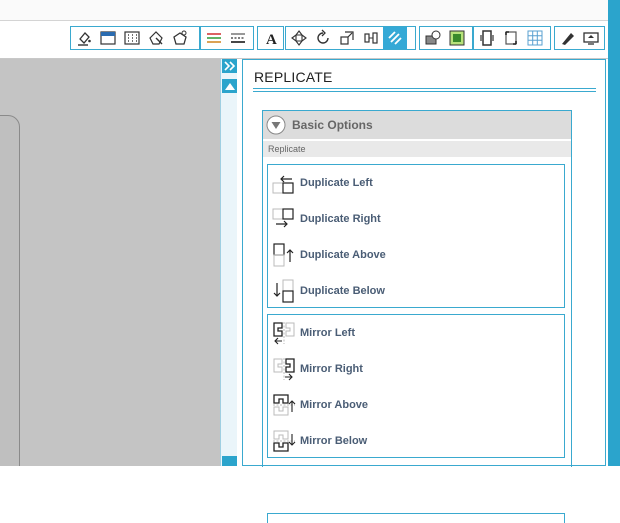 The image size is (620, 523). What do you see at coordinates (276, 125) in the screenshot?
I see `collapse-circle-icon` at bounding box center [276, 125].